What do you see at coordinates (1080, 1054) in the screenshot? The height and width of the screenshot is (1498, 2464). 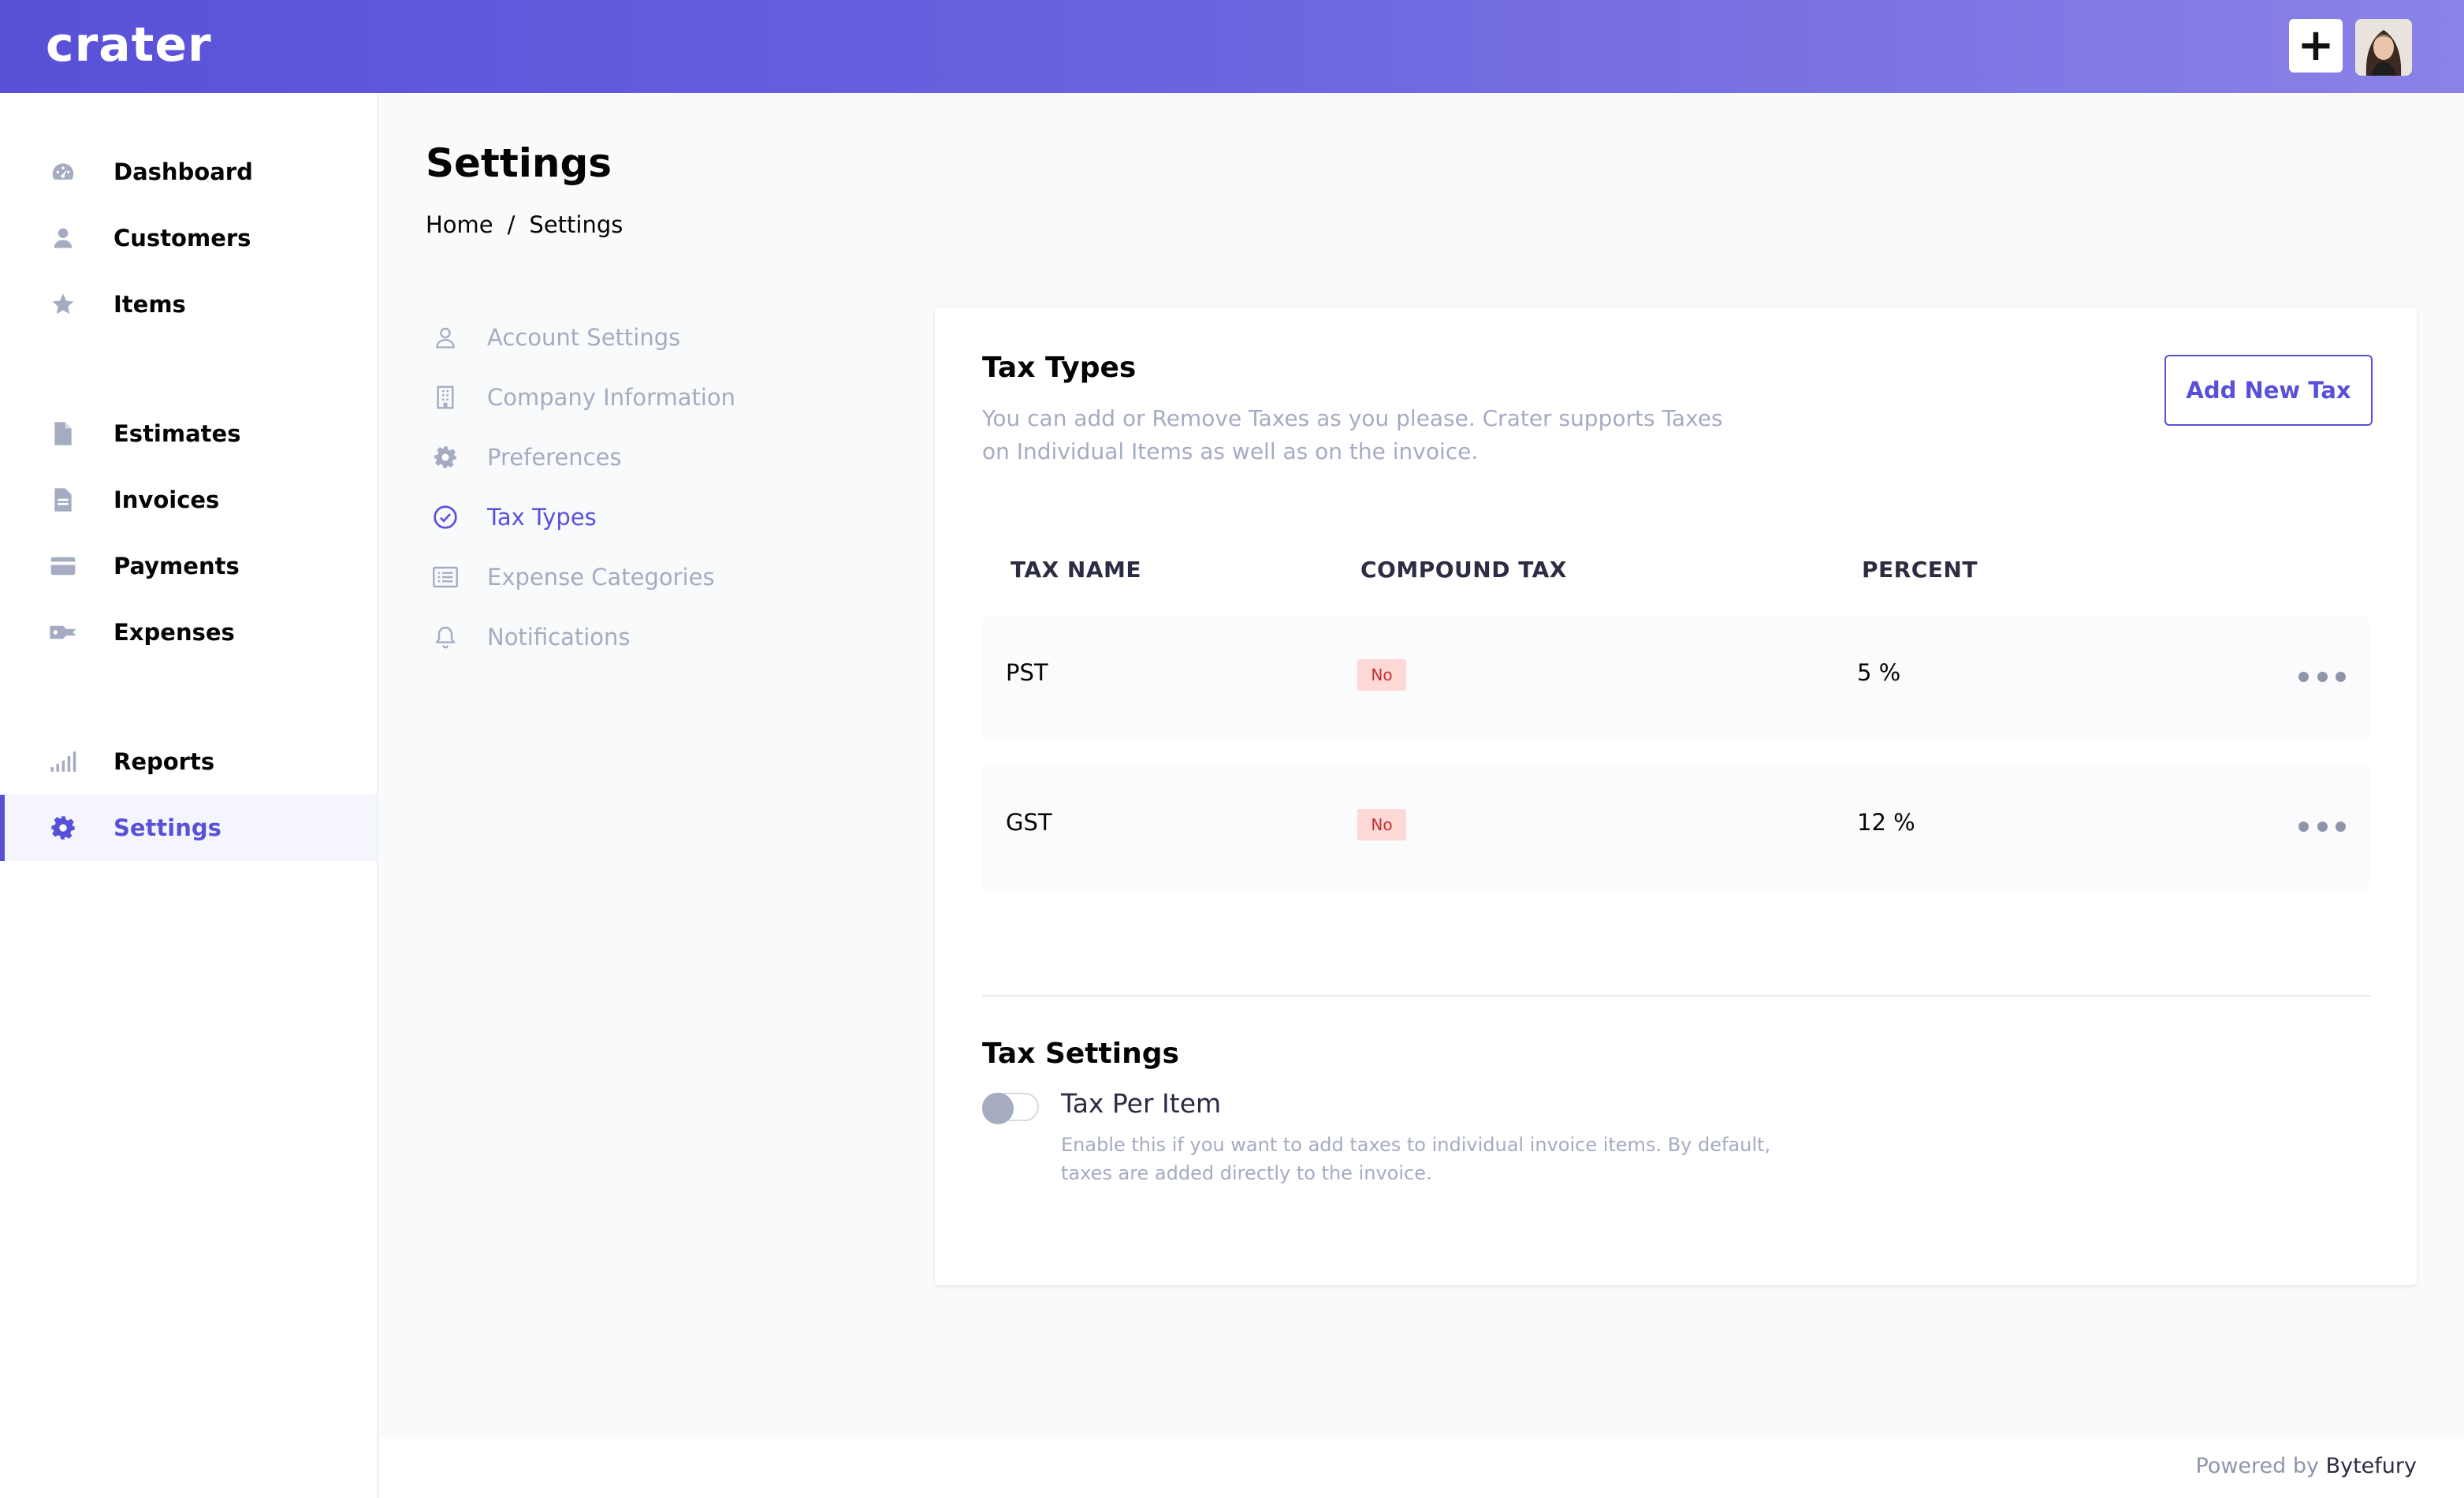 I see `tax-settings-title: Tax Settings` at bounding box center [1080, 1054].